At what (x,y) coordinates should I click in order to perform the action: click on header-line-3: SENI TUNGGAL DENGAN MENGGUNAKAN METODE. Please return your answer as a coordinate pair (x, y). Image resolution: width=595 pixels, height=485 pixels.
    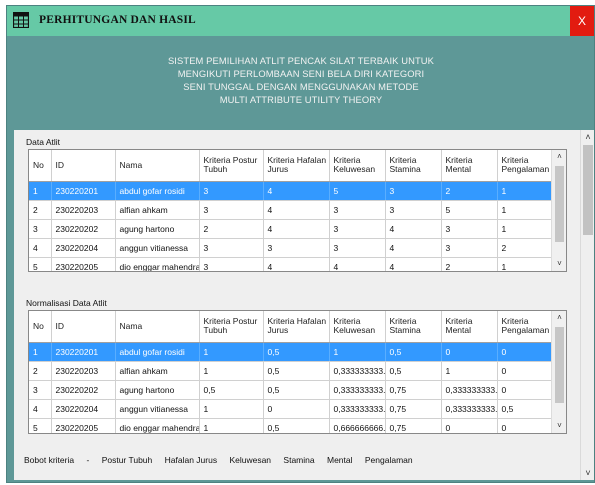
    Looking at the image, I should click on (301, 86).